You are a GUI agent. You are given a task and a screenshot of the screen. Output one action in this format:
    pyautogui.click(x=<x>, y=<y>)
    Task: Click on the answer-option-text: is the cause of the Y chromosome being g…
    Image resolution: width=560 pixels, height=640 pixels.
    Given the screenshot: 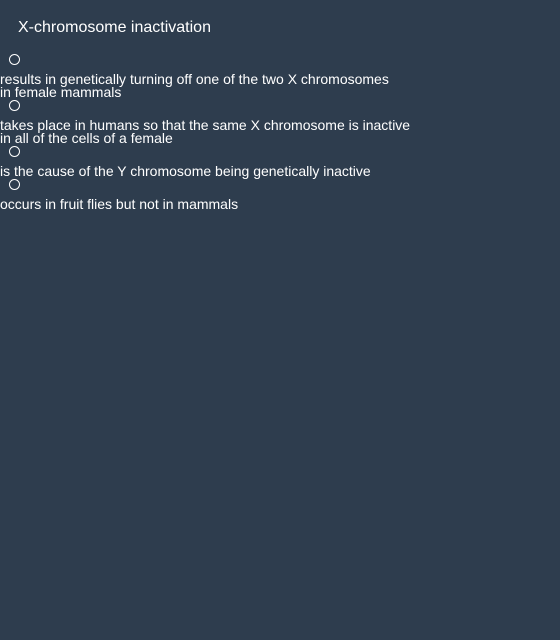 What is the action you would take?
    pyautogui.click(x=280, y=171)
    